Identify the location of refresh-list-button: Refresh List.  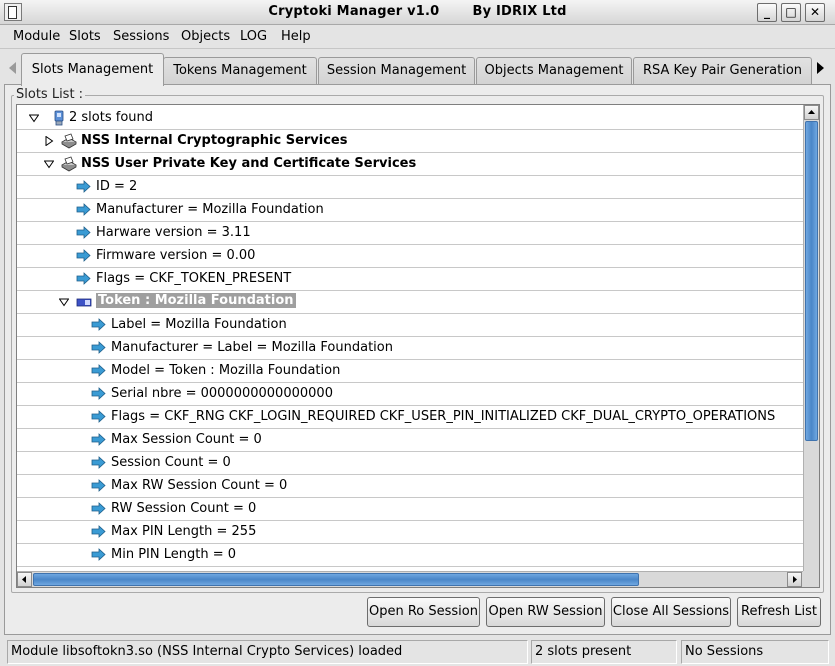
(779, 612).